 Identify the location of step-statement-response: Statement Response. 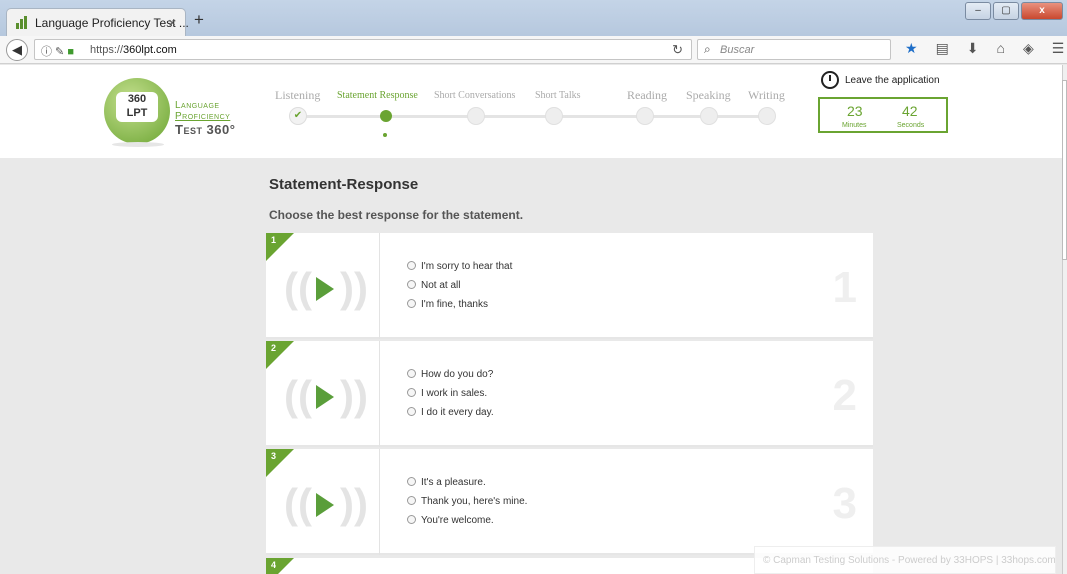
(377, 95).